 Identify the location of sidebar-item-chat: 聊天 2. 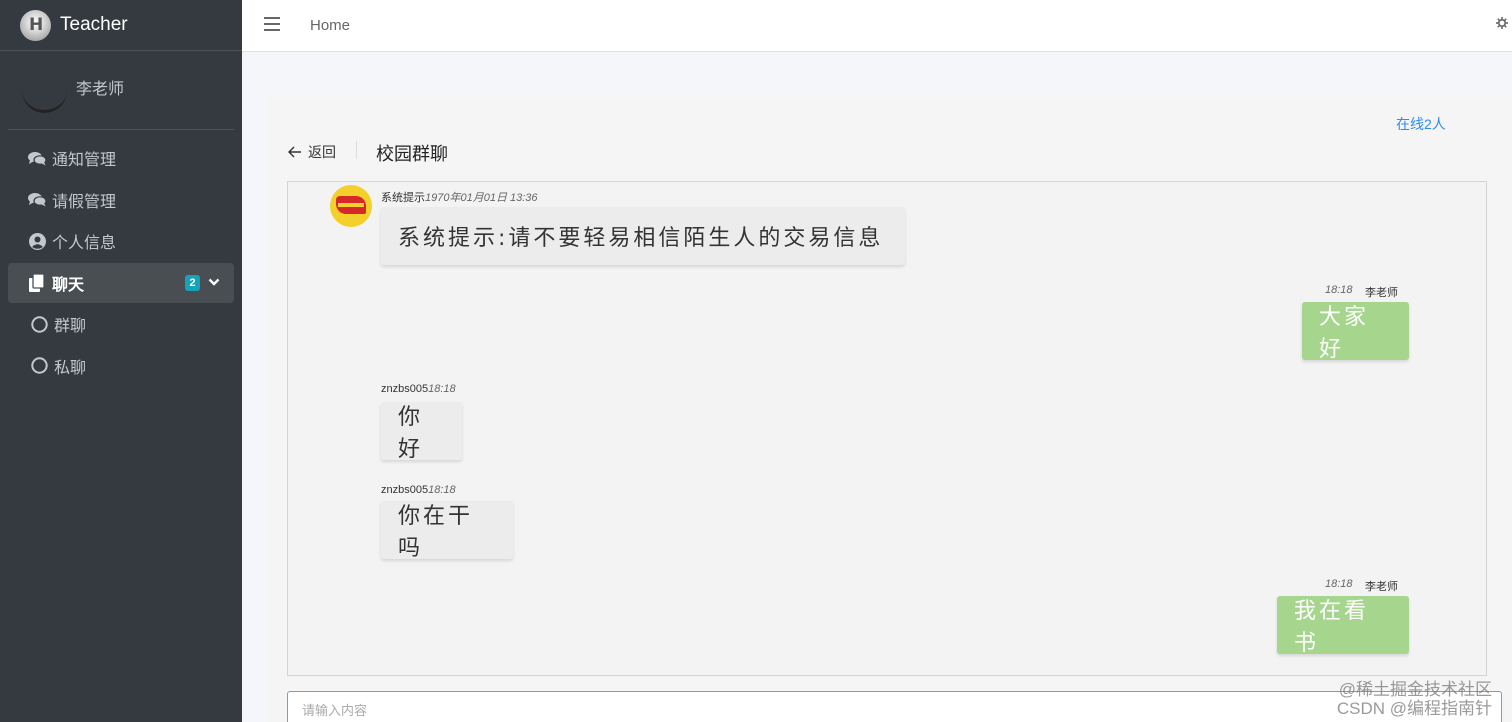
(121, 282).